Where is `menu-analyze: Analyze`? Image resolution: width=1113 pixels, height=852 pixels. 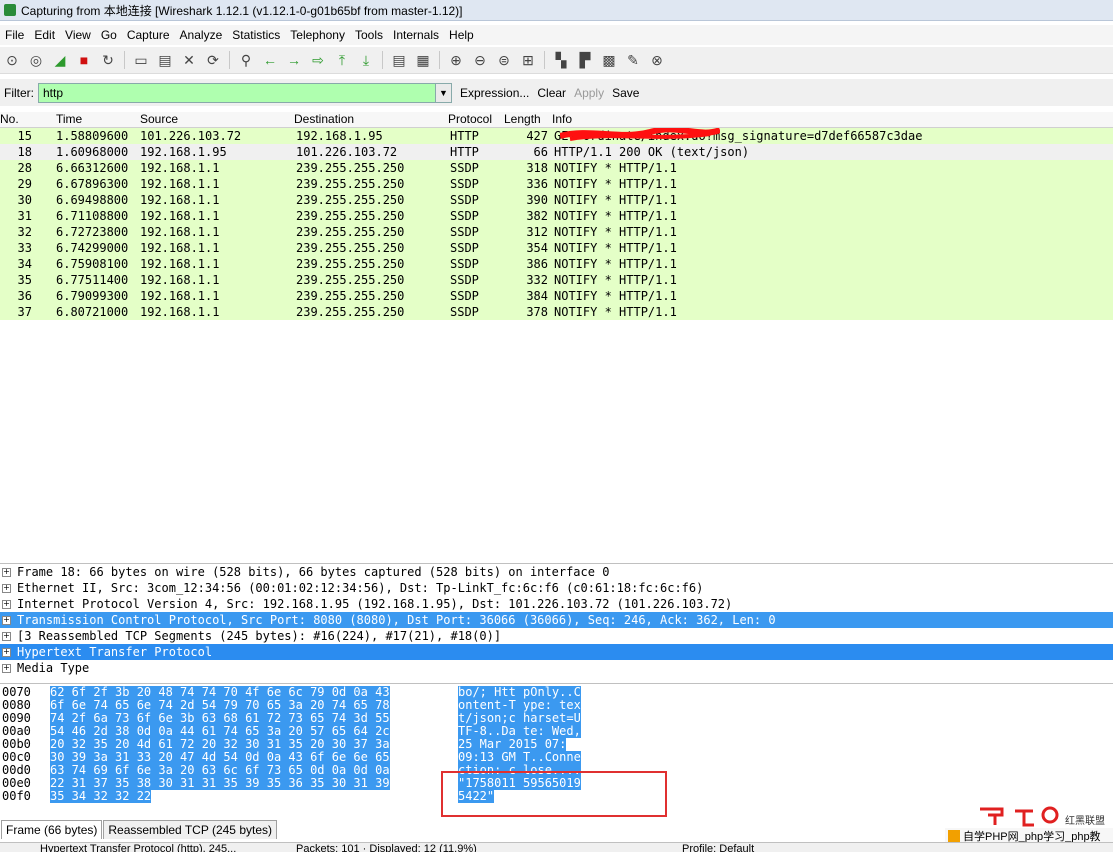 menu-analyze: Analyze is located at coordinates (201, 35).